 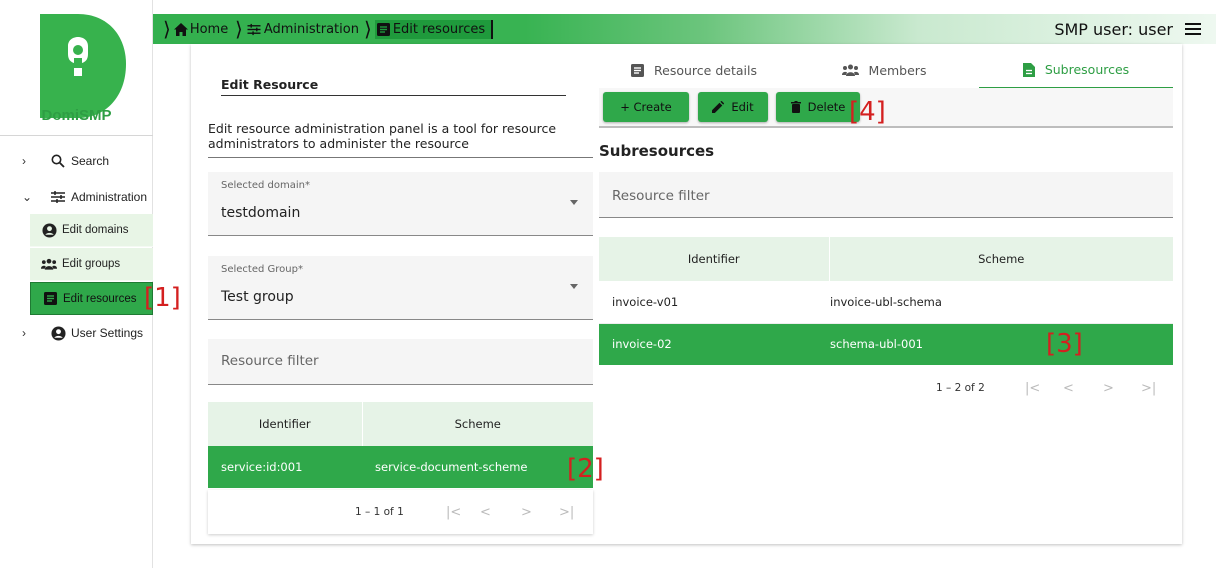 I want to click on selected-group-value: Test group, so click(x=257, y=297).